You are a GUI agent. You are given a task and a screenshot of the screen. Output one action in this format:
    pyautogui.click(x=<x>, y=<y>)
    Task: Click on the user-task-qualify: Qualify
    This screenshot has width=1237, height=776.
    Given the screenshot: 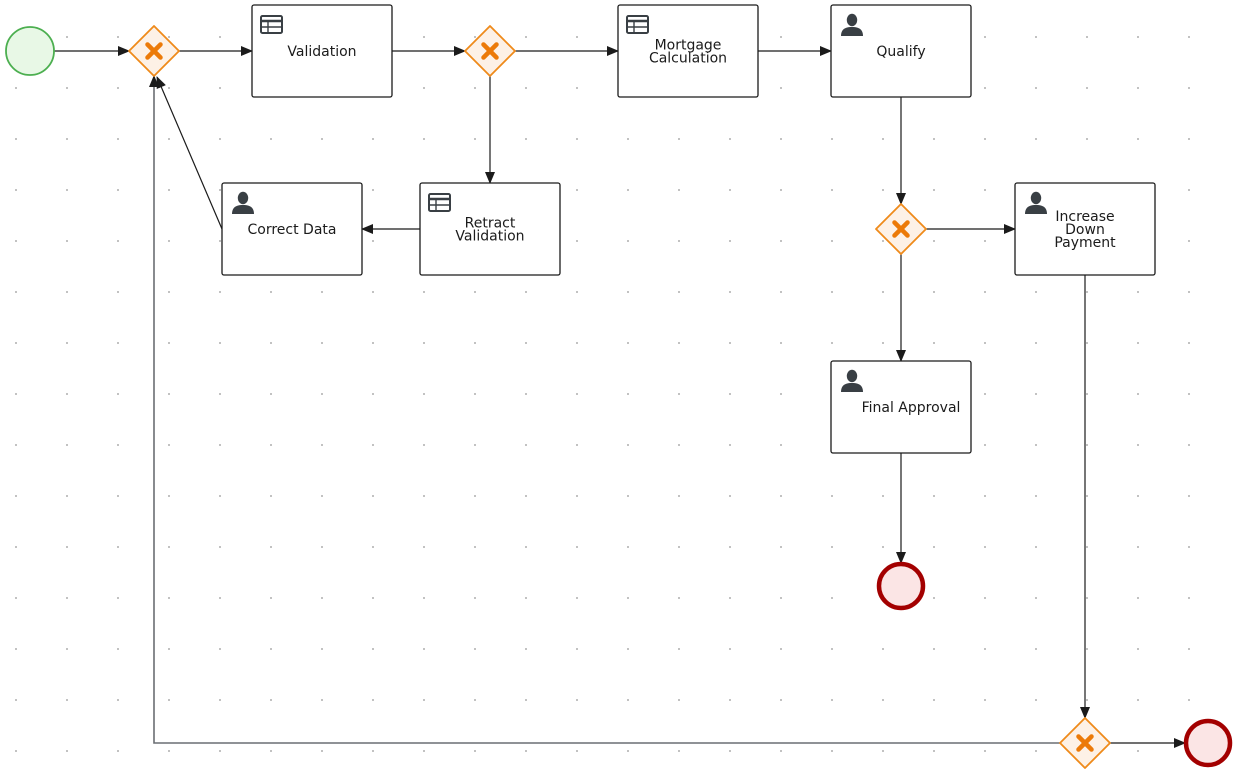 What is the action you would take?
    pyautogui.click(x=901, y=51)
    